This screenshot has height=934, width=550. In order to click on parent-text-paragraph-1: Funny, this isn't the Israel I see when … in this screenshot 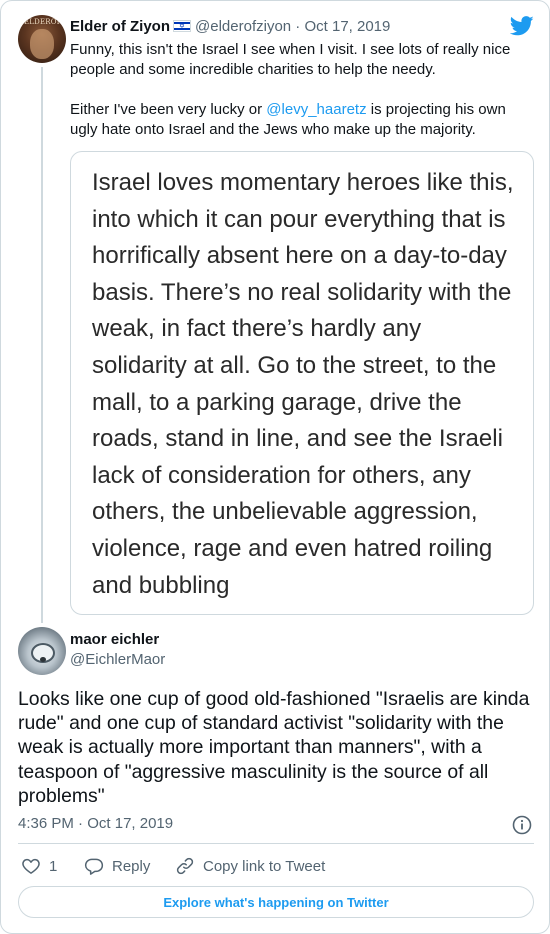, I will do `click(290, 59)`.